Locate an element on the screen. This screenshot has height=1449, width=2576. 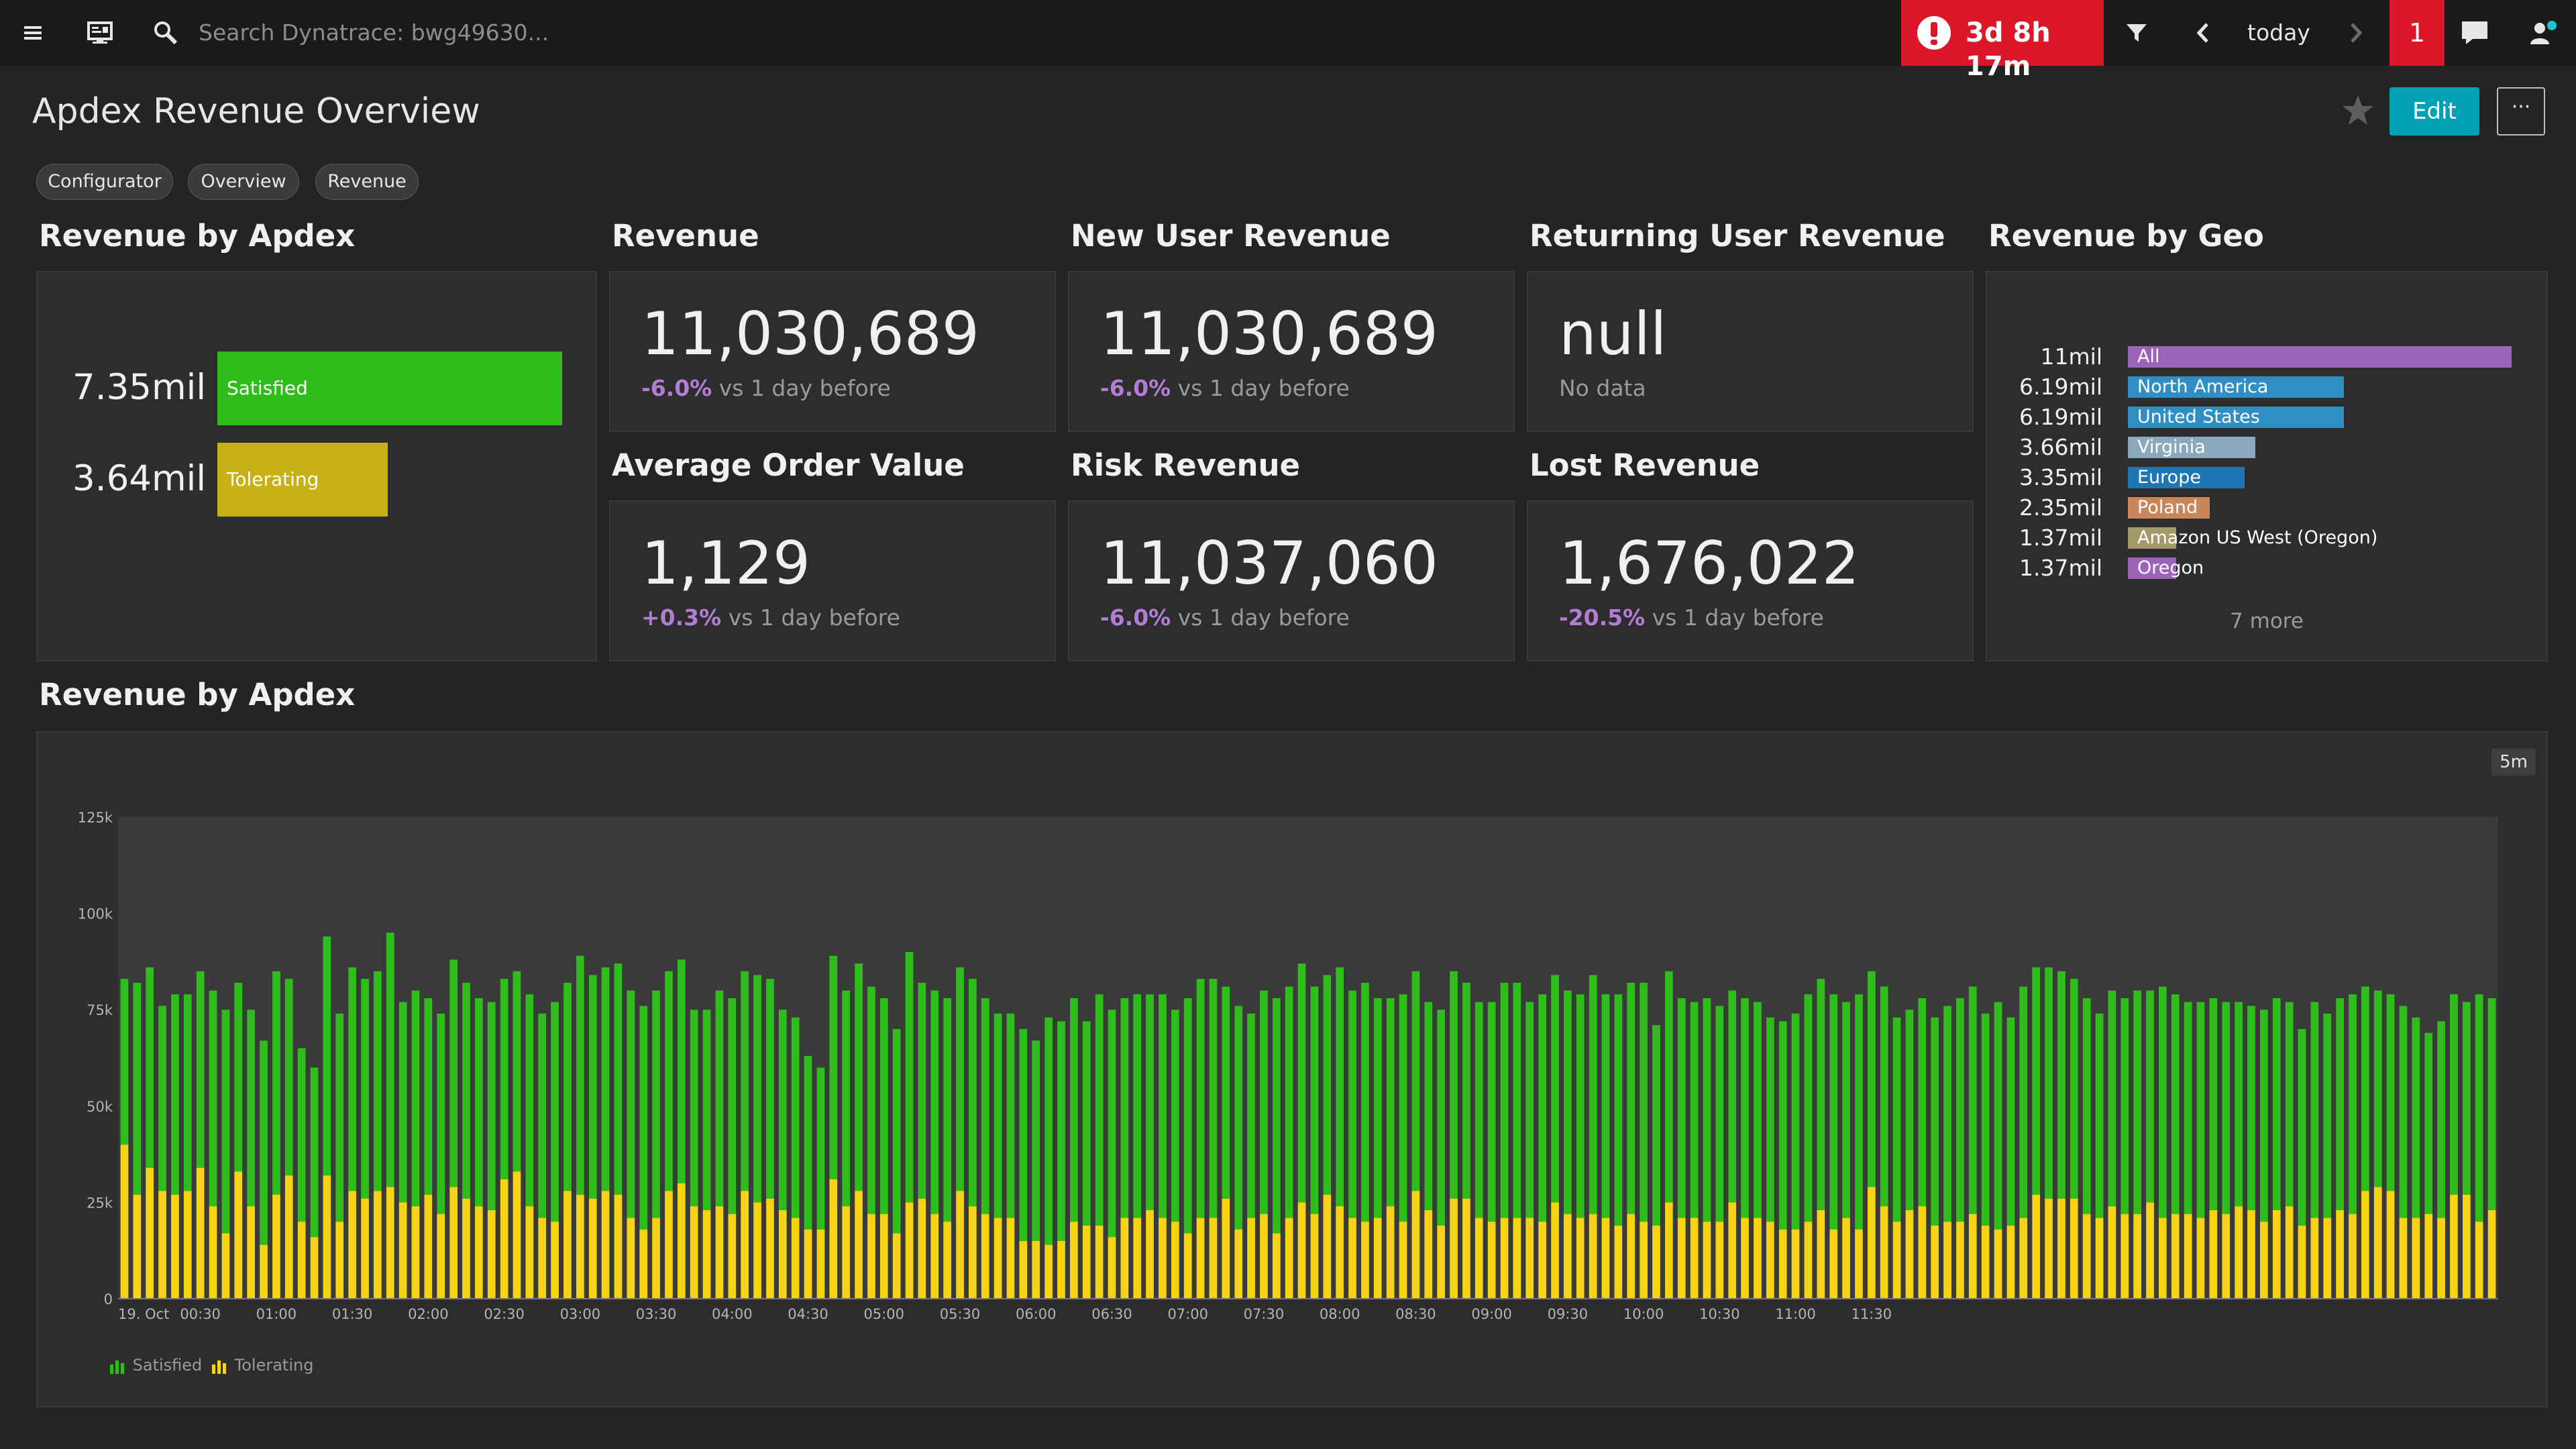
filter-icon is located at coordinates (2136, 33).